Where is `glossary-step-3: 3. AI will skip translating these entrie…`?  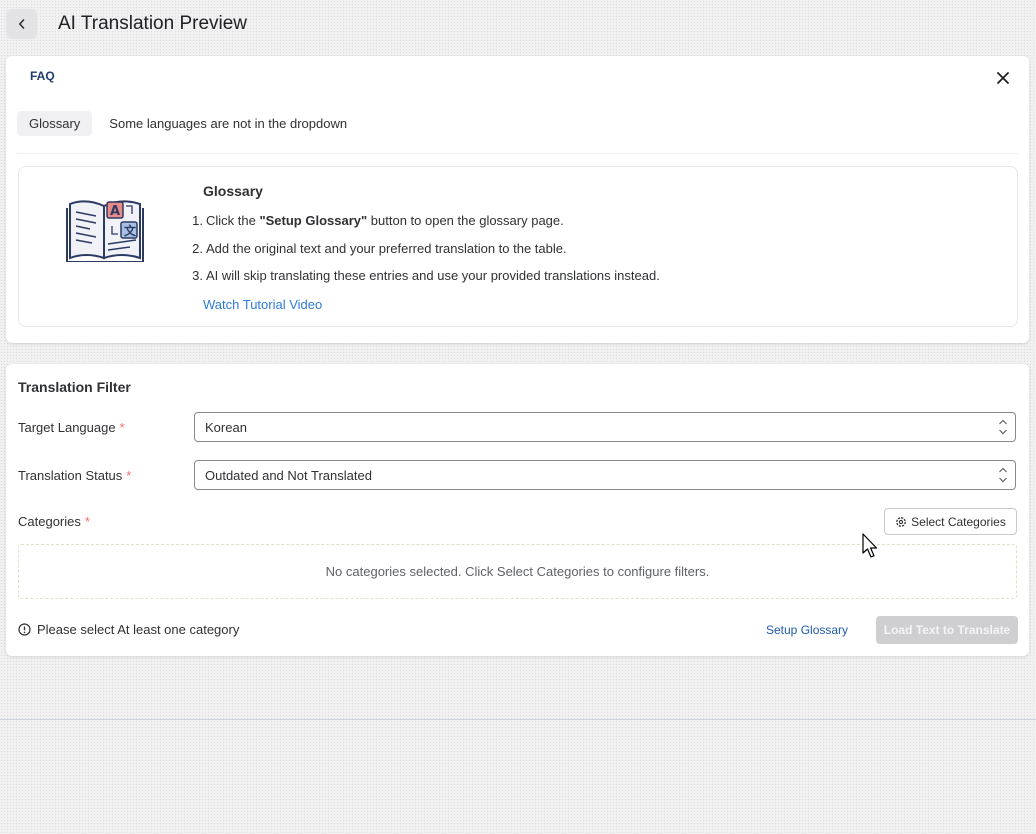
glossary-step-3: 3. AI will skip translating these entrie… is located at coordinates (426, 282).